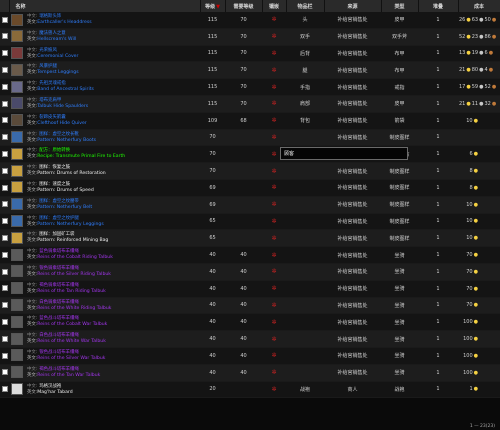  I want to click on item-name-zh: 图样：速度之鼓, so click(54, 184).